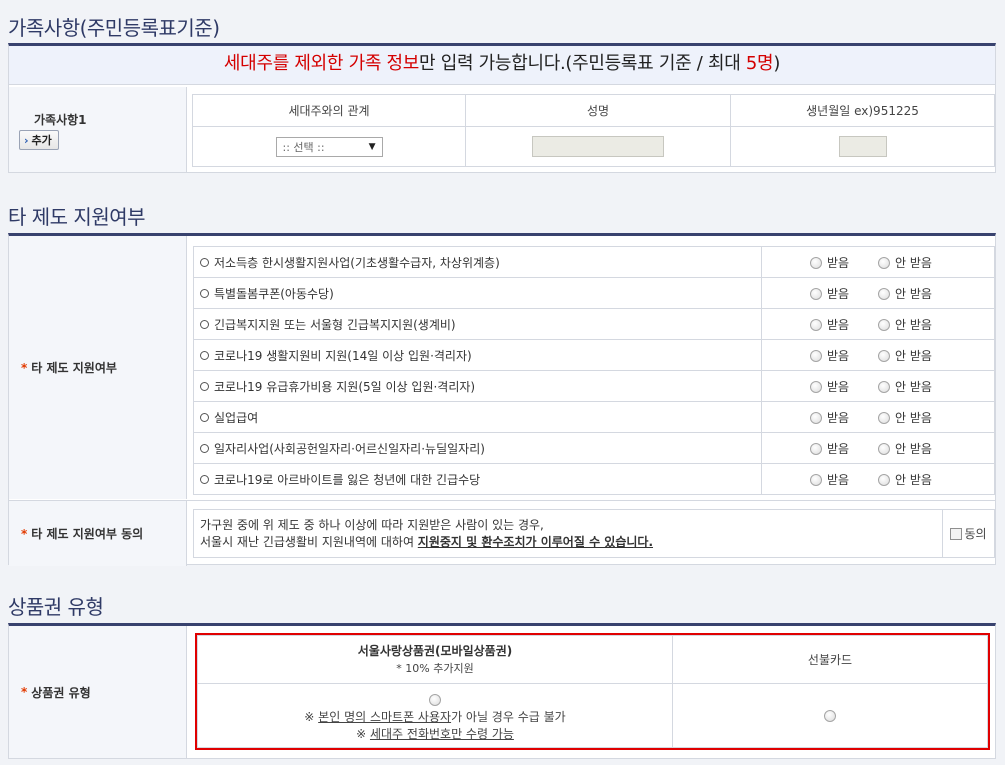  Describe the element at coordinates (956, 534) in the screenshot. I see `consent-checkbox` at that location.